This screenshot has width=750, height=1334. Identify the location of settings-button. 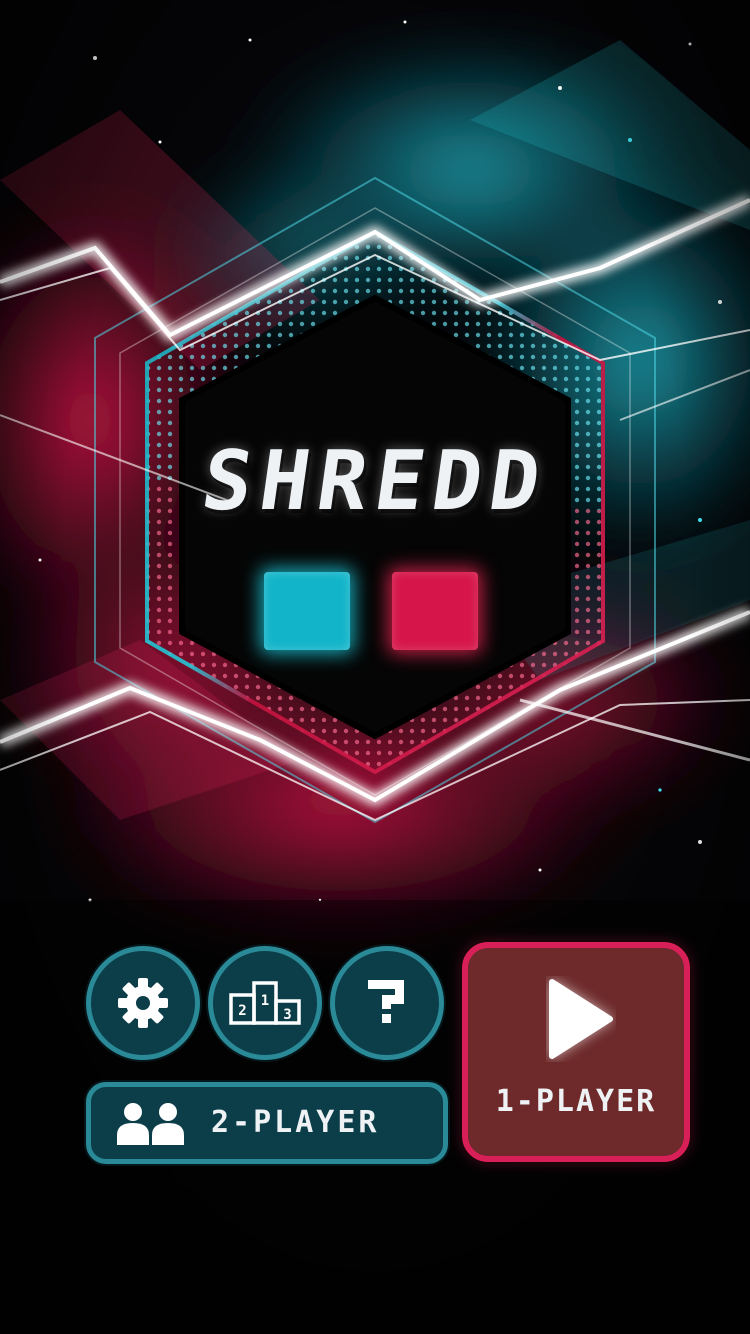
(143, 1003).